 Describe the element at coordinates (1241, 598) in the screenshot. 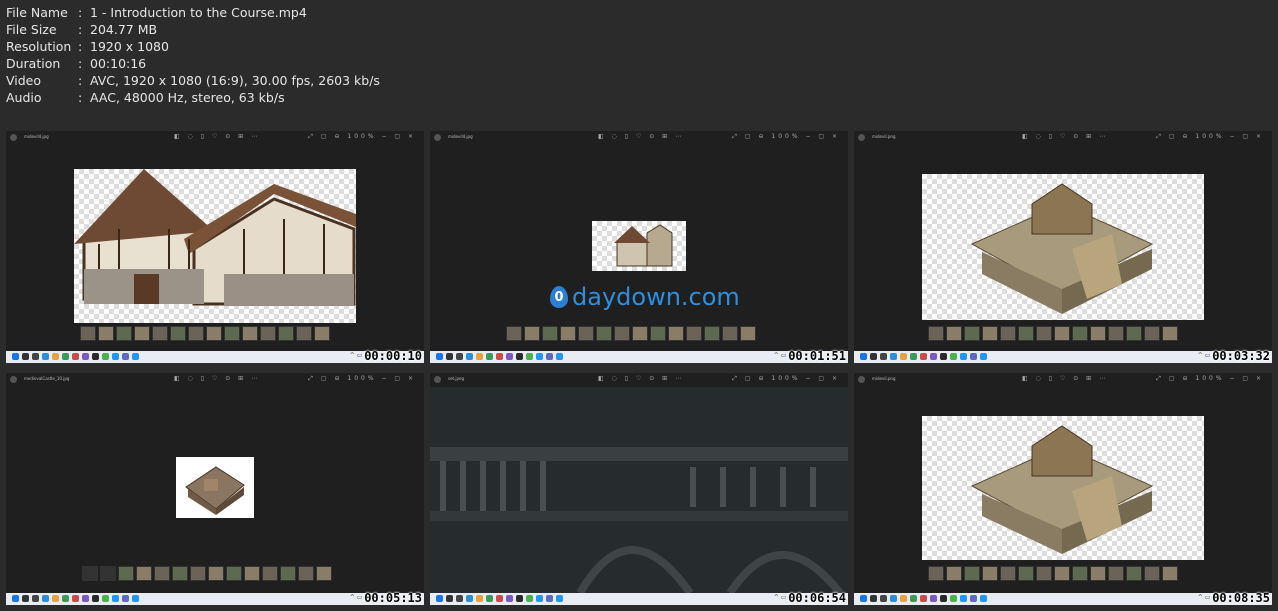

I see `thumbnail-timestamp: 00:08:35` at that location.